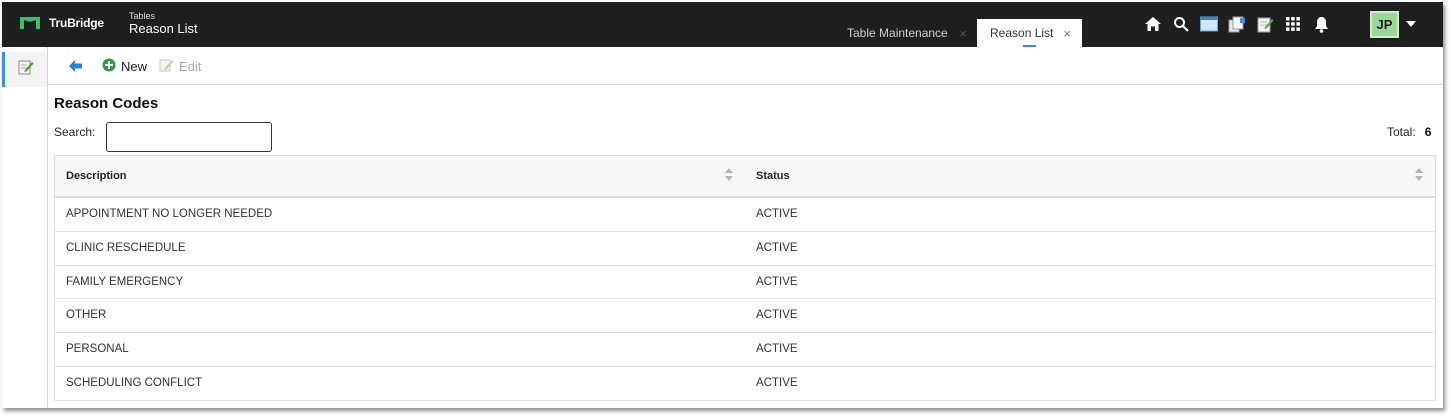 The width and height of the screenshot is (1452, 418). What do you see at coordinates (1401, 132) in the screenshot?
I see `total-label: Total:` at bounding box center [1401, 132].